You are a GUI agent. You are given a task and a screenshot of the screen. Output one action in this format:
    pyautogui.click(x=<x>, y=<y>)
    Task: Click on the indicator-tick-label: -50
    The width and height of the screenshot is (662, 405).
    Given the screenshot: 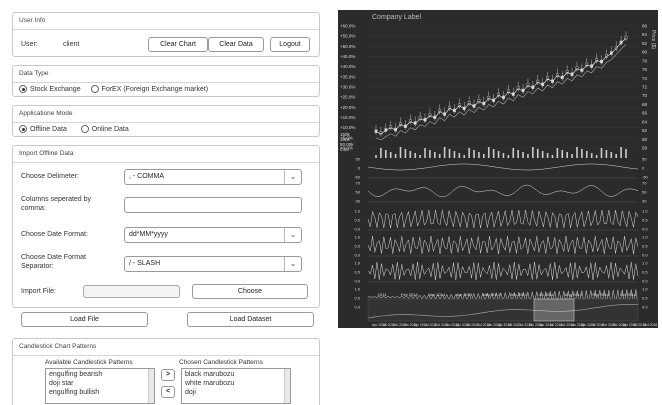 What is the action you would take?
    pyautogui.click(x=357, y=177)
    